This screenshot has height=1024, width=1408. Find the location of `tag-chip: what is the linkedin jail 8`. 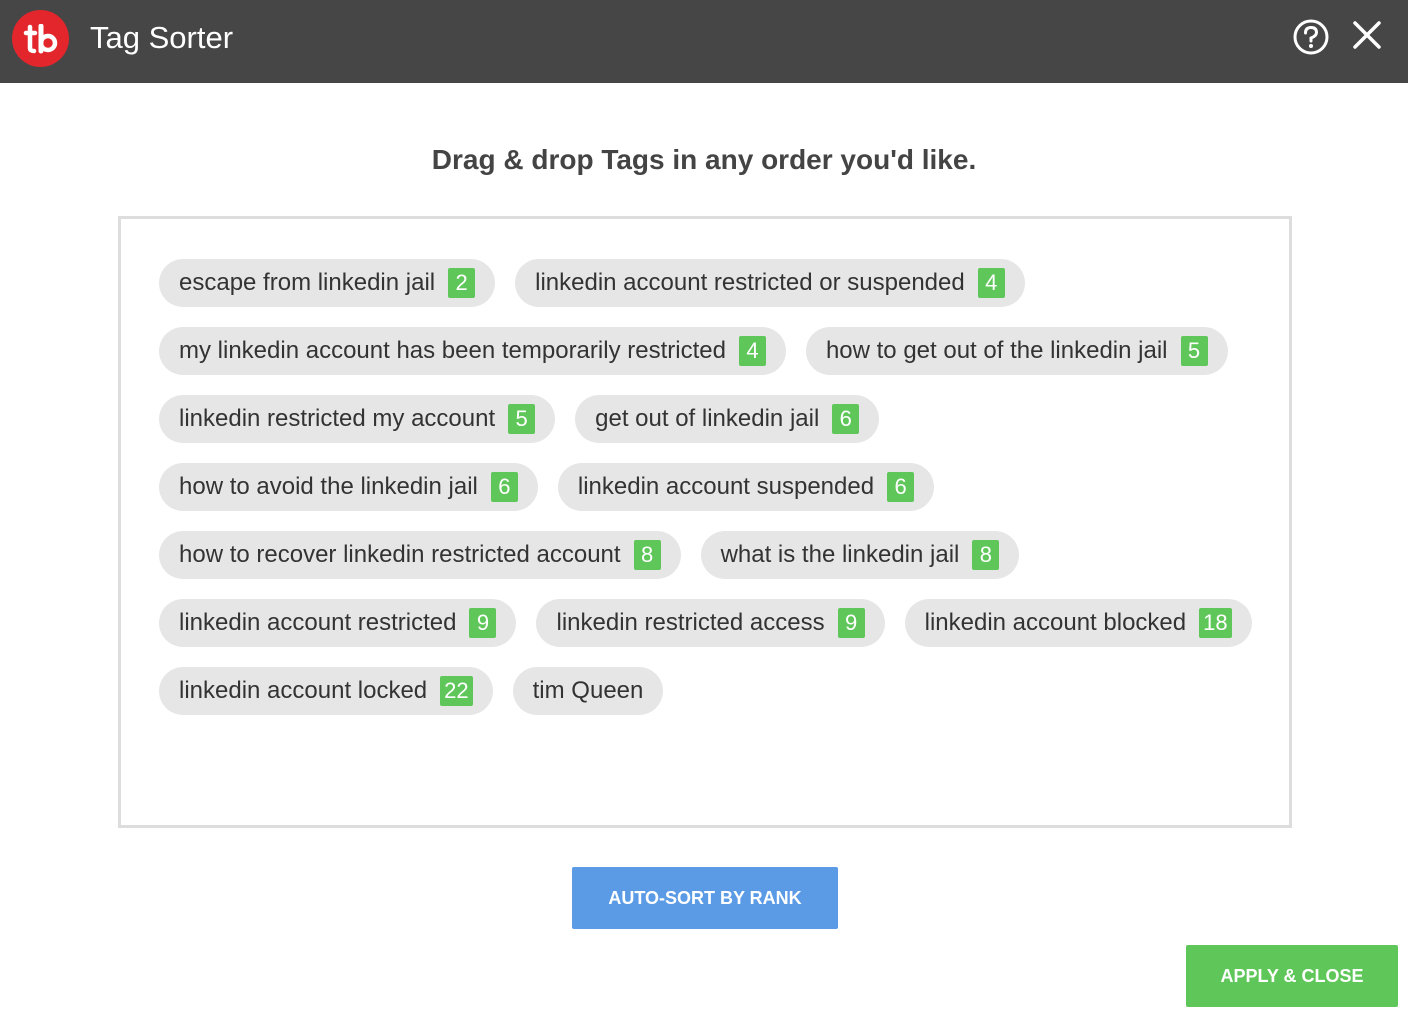

tag-chip: what is the linkedin jail 8 is located at coordinates (860, 555).